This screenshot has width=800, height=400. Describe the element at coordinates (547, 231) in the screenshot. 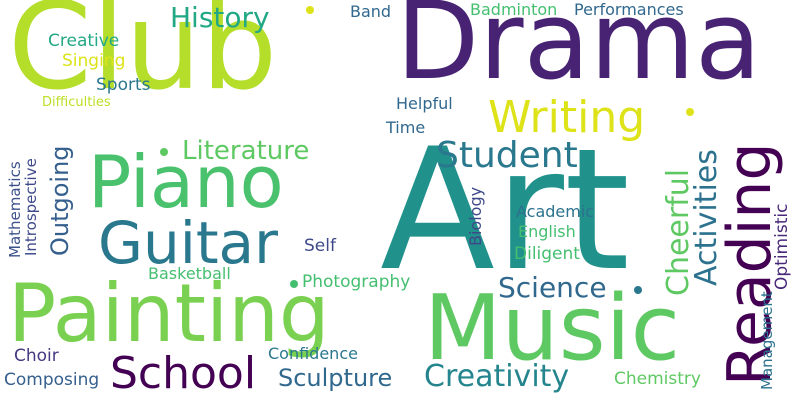

I see `word-english: English` at that location.